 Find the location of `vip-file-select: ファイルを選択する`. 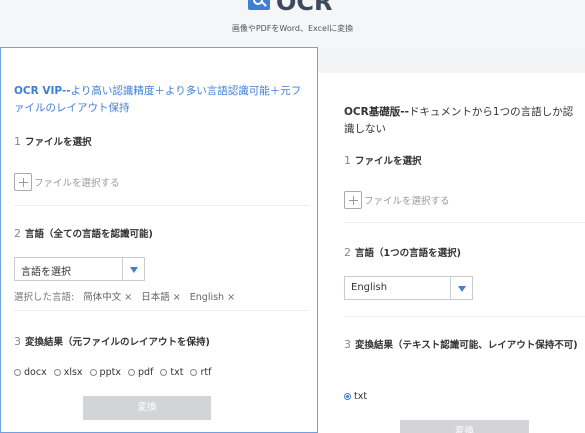

vip-file-select: ファイルを選択する is located at coordinates (67, 182).